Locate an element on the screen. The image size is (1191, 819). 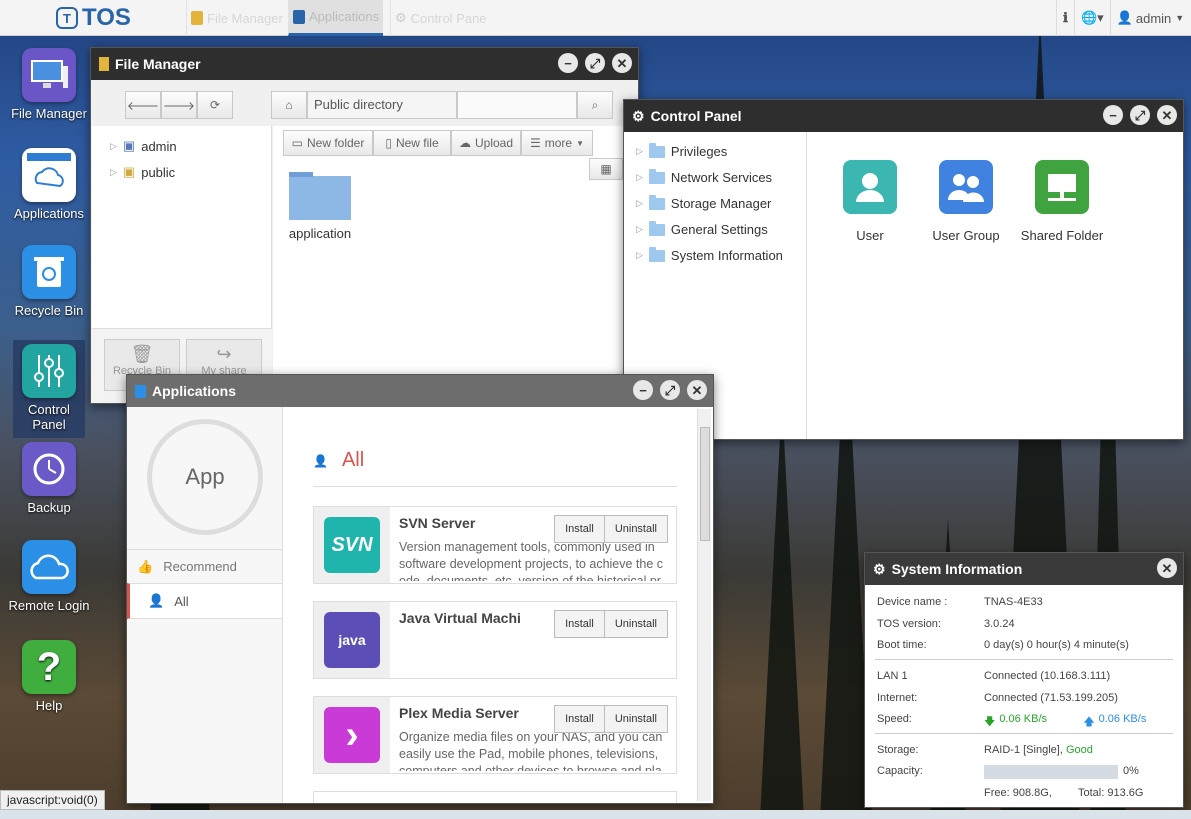
caret-down-icon: ▼ is located at coordinates (580, 143).